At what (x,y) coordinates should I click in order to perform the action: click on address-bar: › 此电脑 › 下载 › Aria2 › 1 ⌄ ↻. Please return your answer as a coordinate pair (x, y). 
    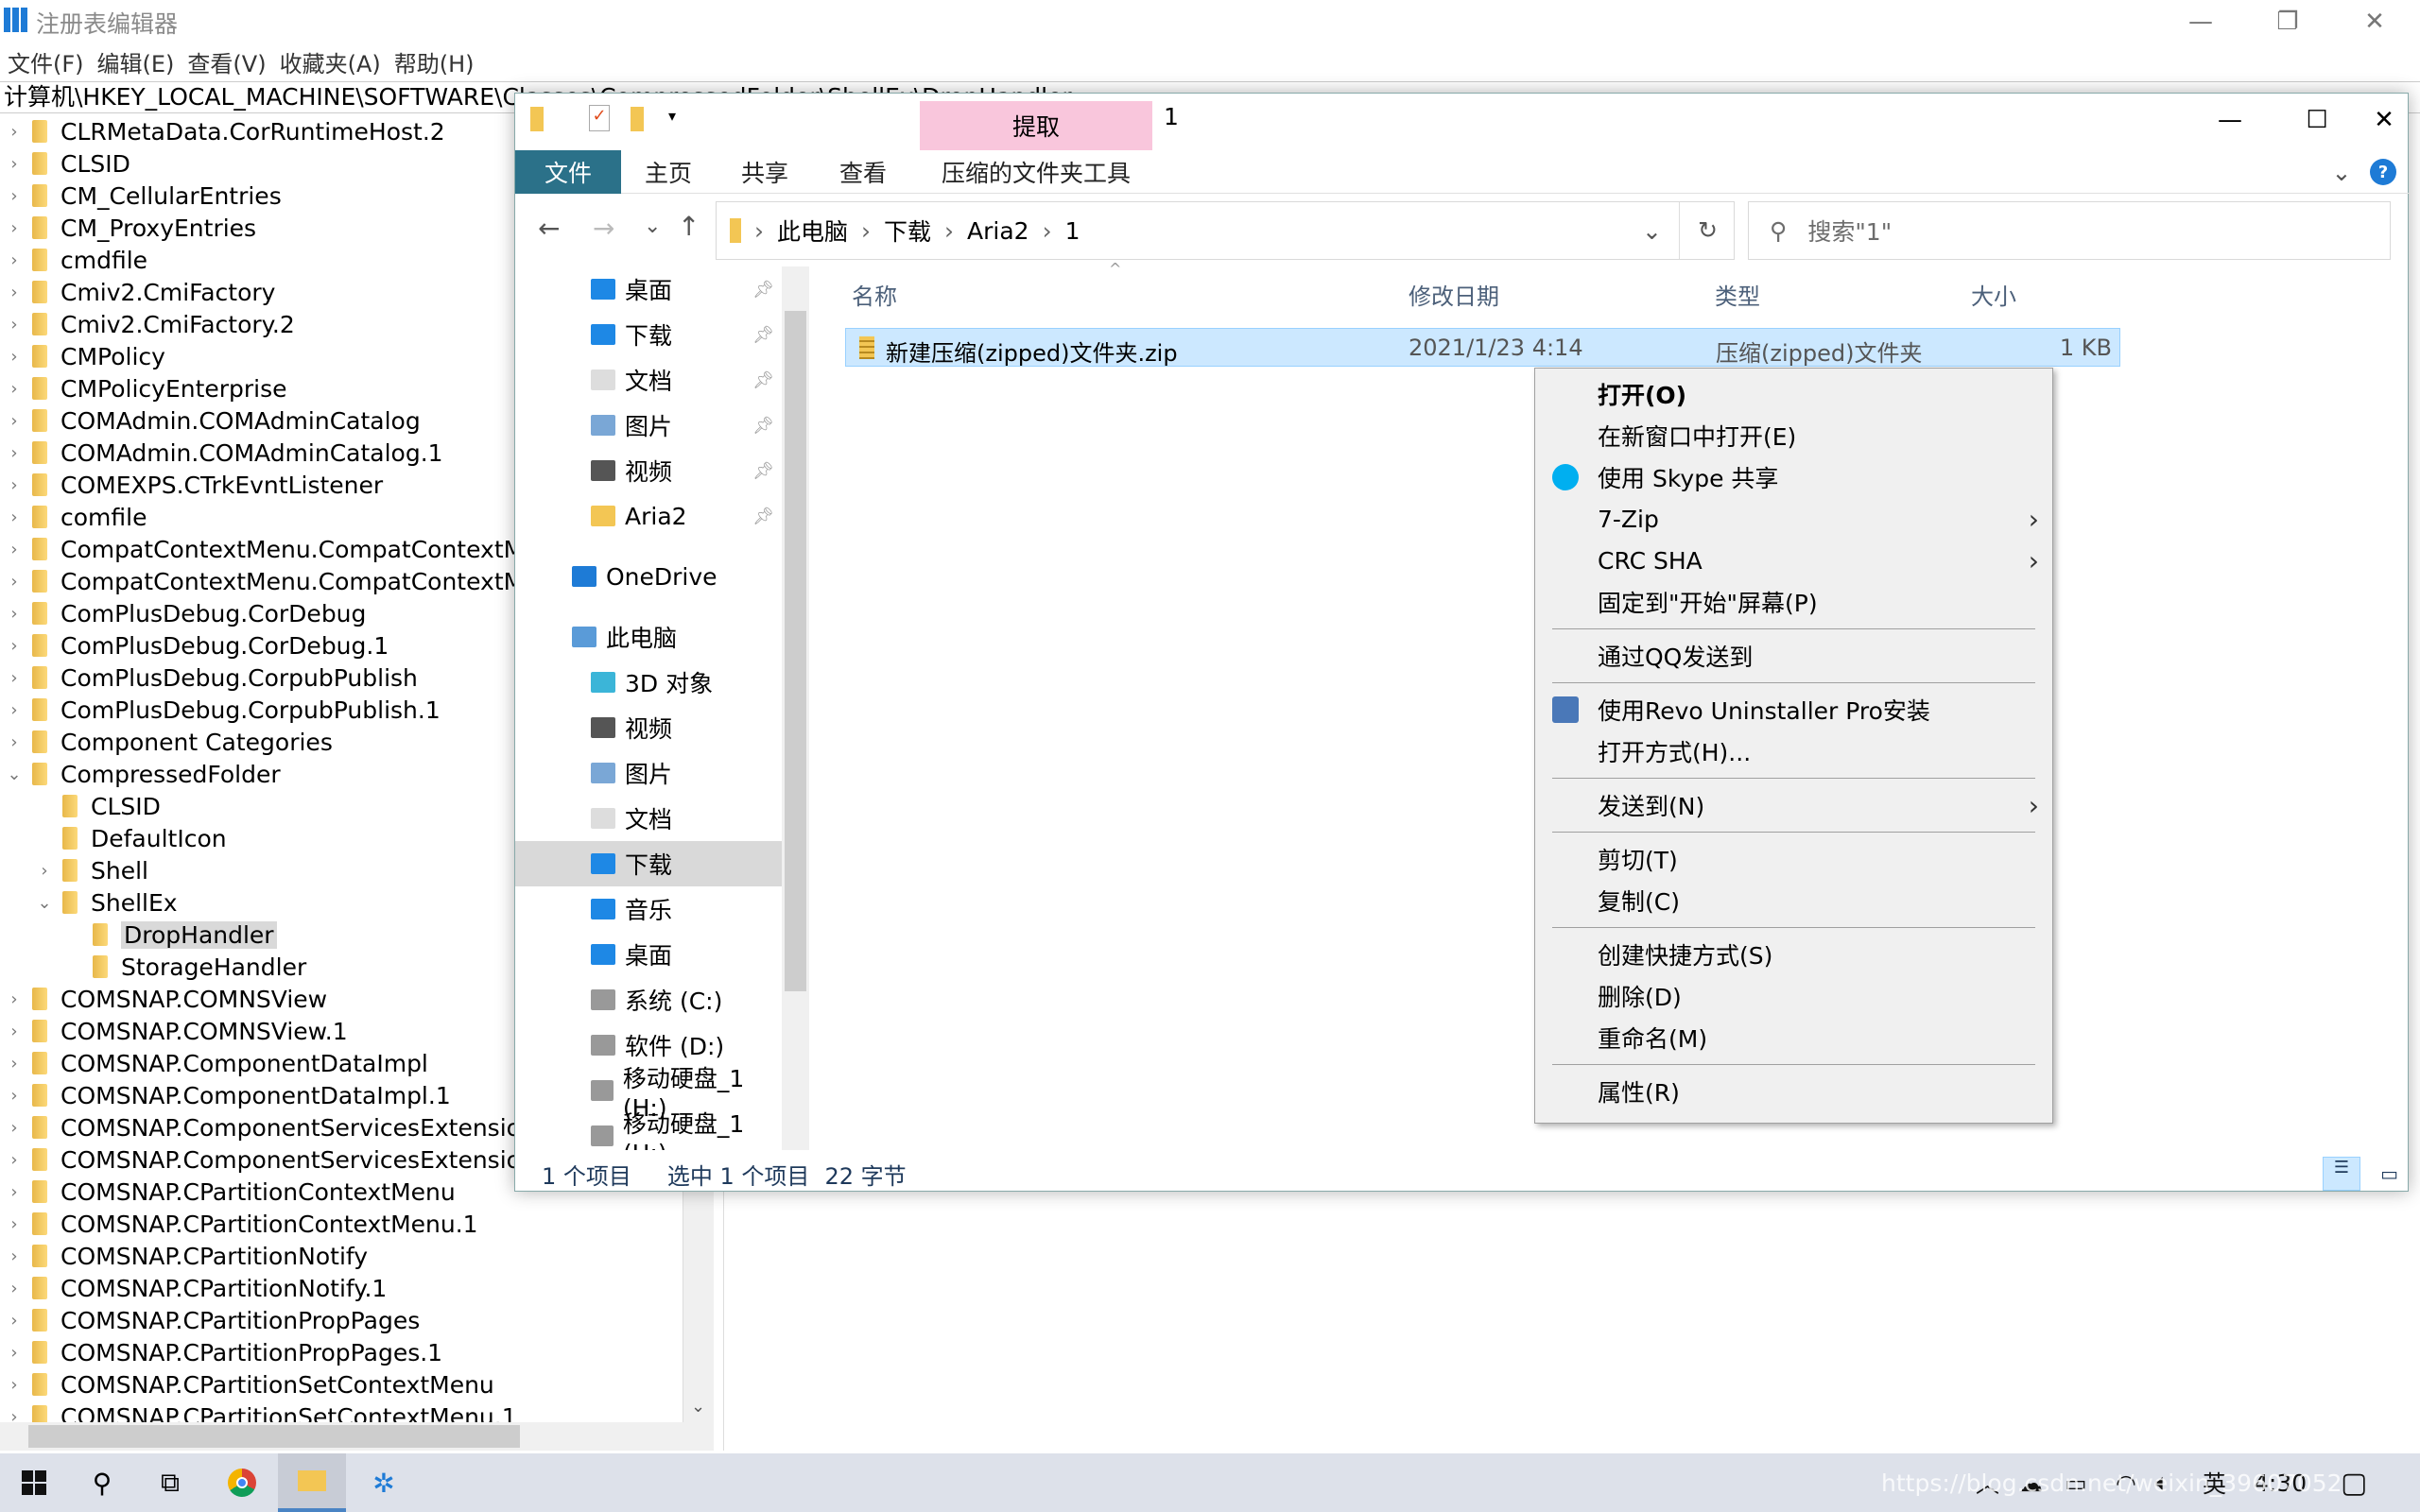
    Looking at the image, I should click on (1225, 230).